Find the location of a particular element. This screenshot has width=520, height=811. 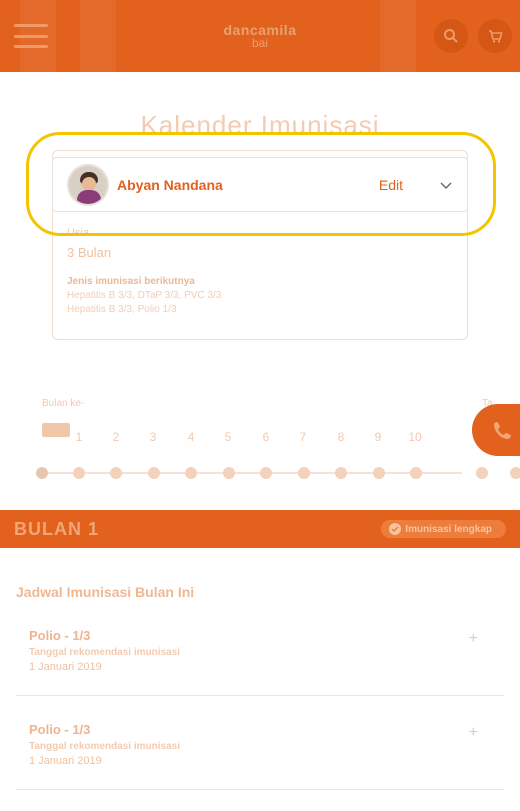

month-item: 6 is located at coordinates (266, 437).